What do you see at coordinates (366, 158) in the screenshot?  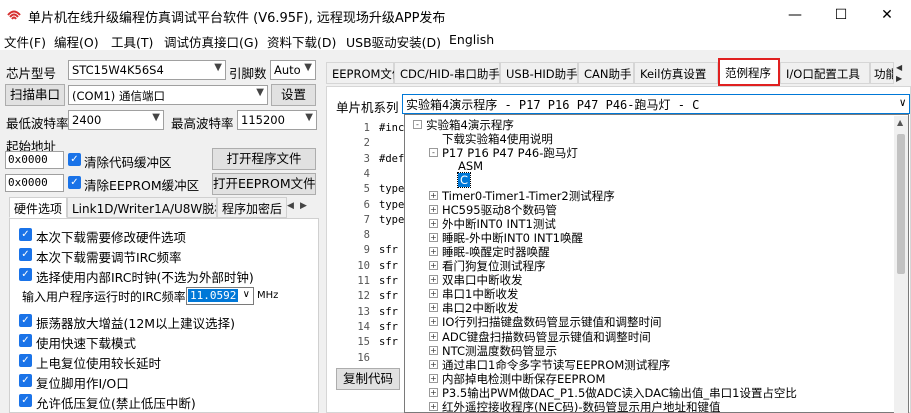 I see `line-number: 3` at bounding box center [366, 158].